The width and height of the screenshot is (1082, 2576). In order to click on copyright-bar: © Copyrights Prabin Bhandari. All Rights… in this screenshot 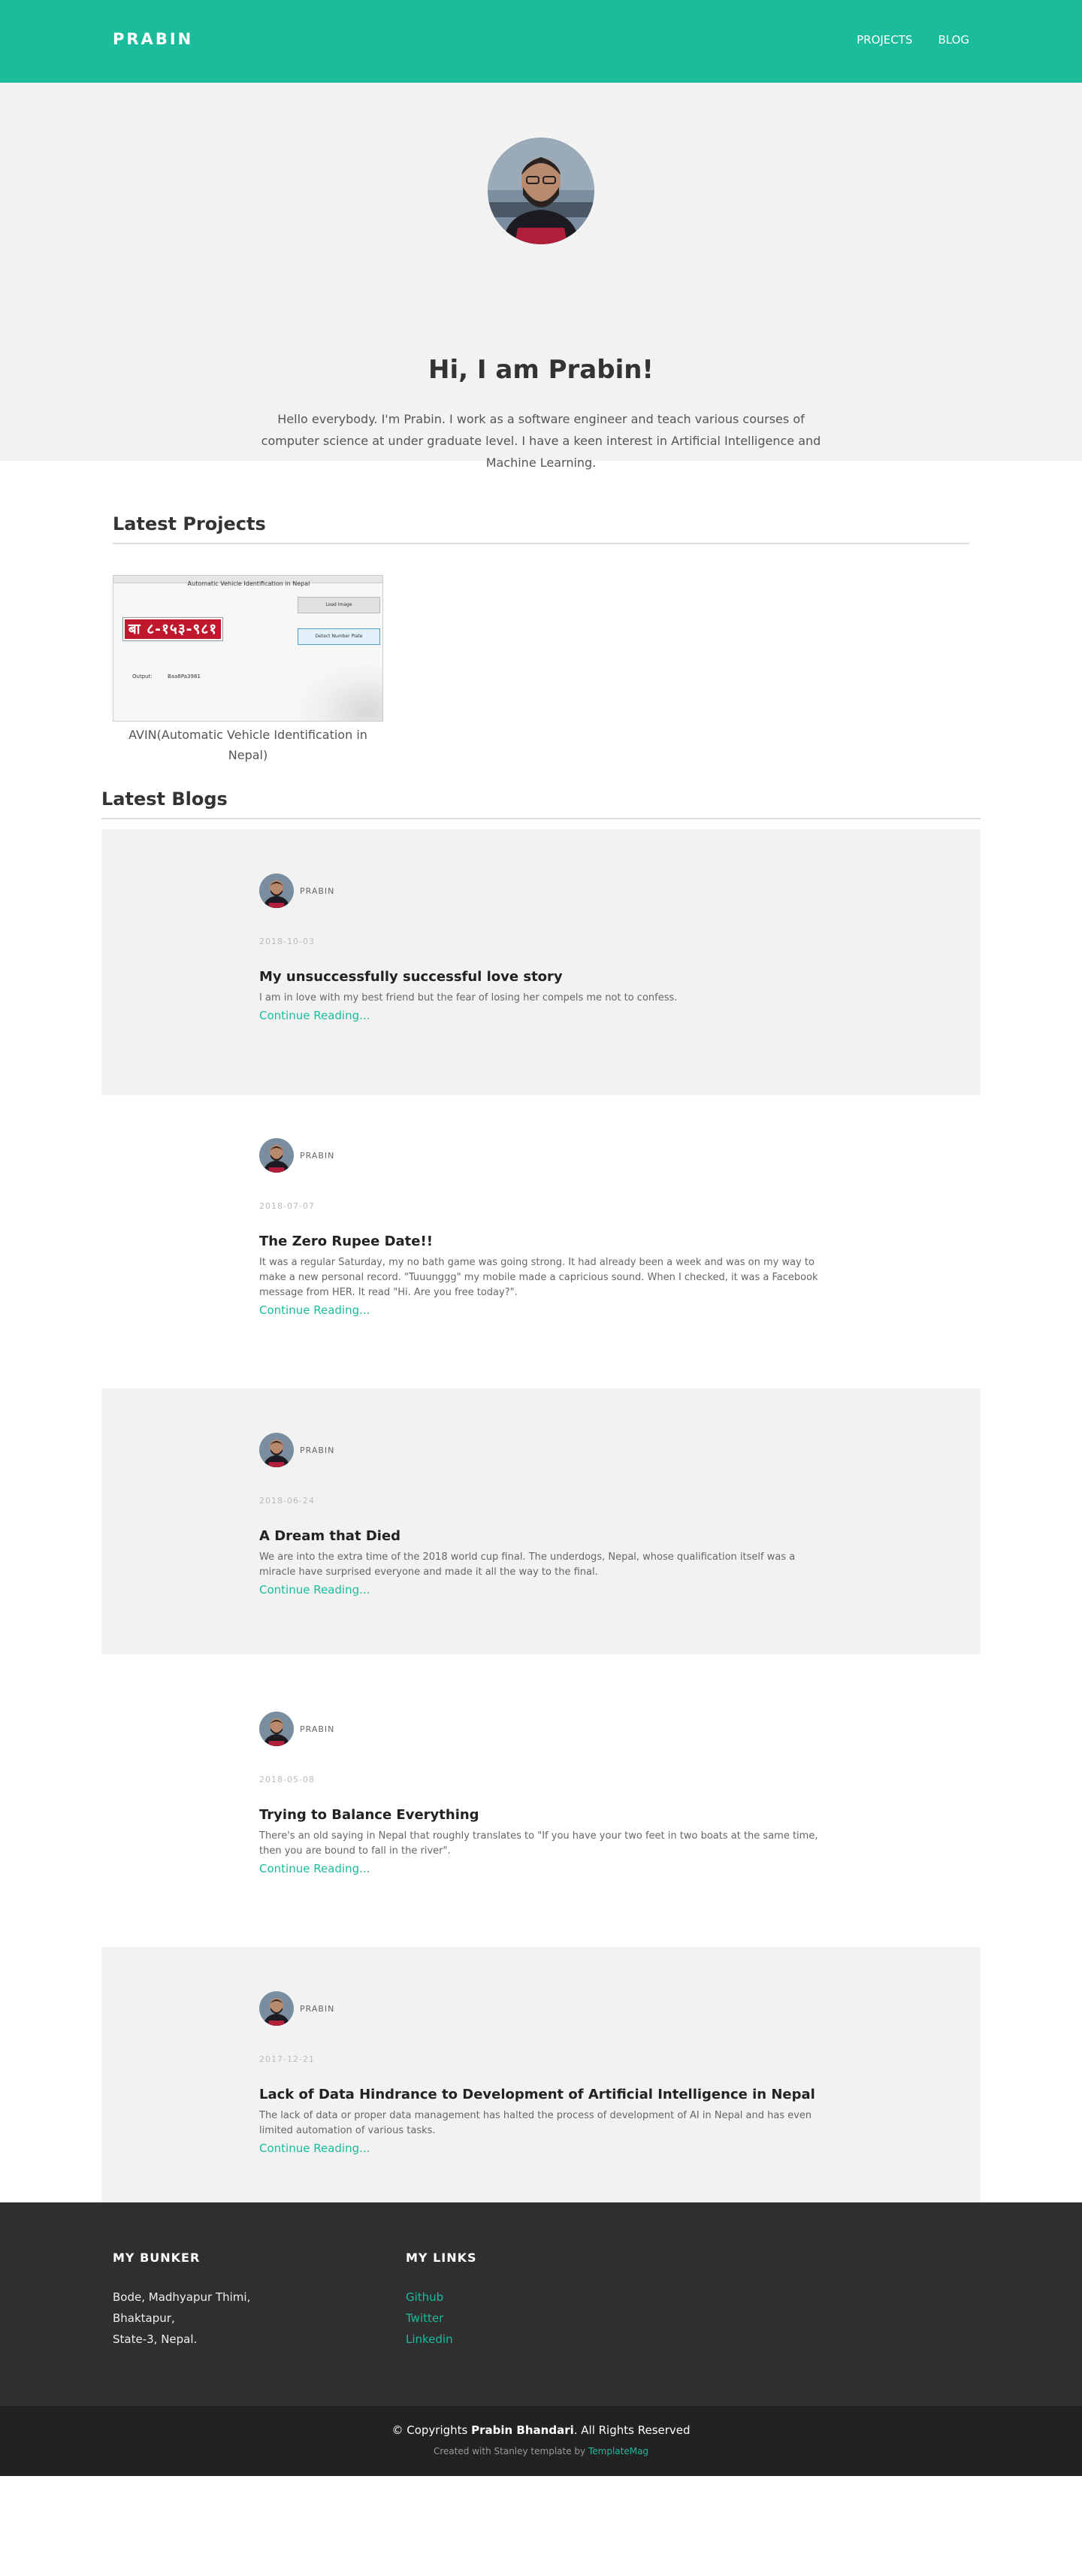, I will do `click(541, 2441)`.